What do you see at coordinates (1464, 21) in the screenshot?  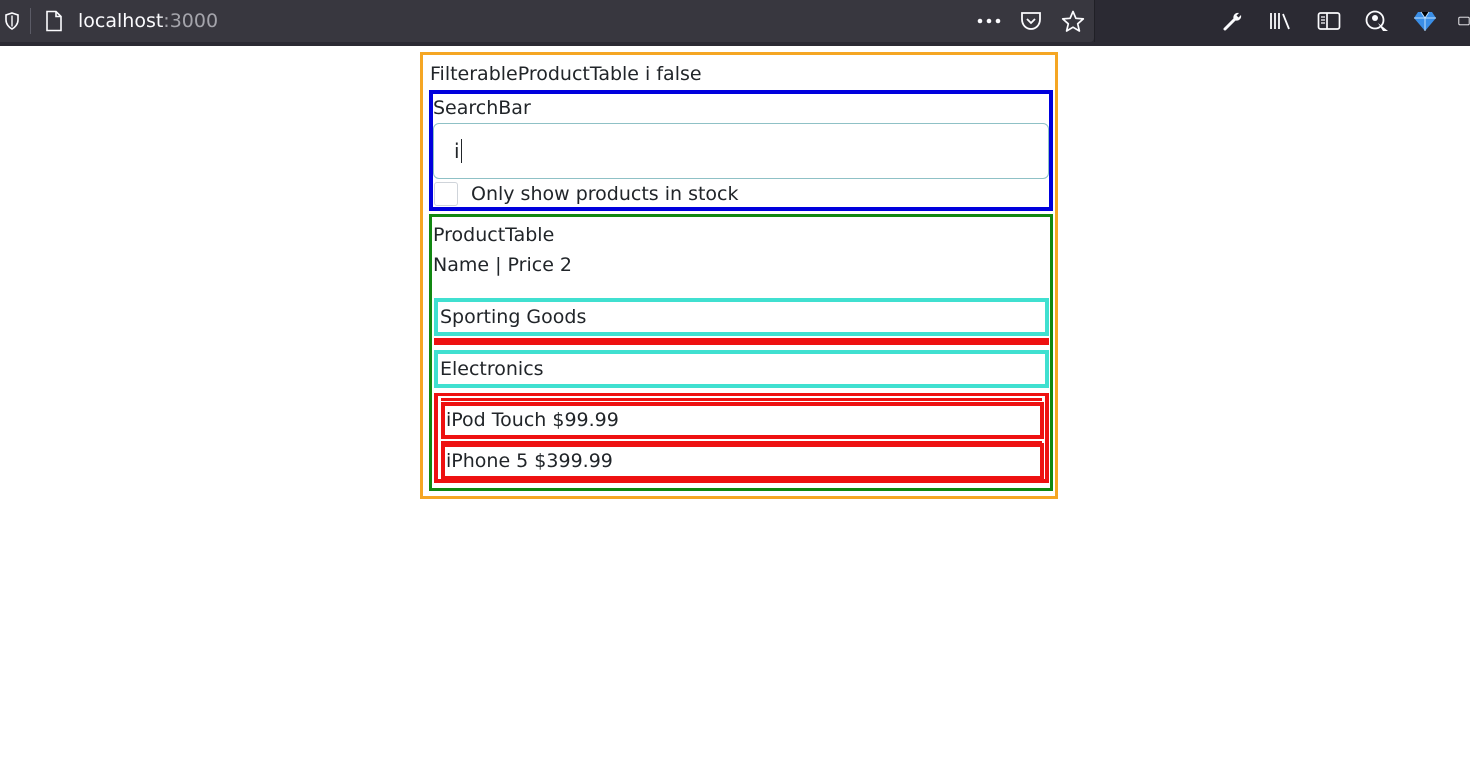 I see `overflow-menu-icon` at bounding box center [1464, 21].